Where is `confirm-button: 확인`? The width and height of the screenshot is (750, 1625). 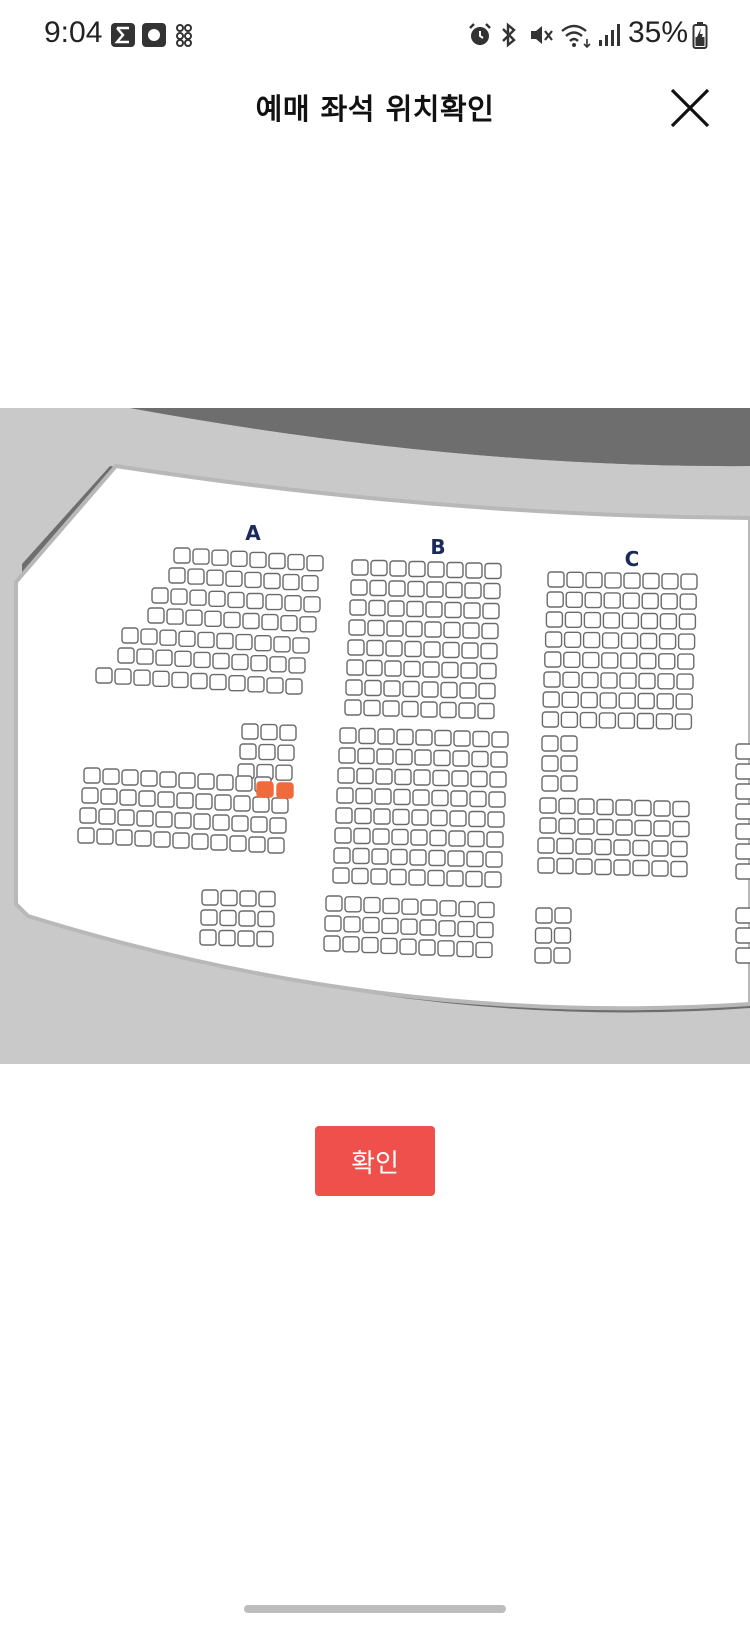 confirm-button: 확인 is located at coordinates (375, 1161).